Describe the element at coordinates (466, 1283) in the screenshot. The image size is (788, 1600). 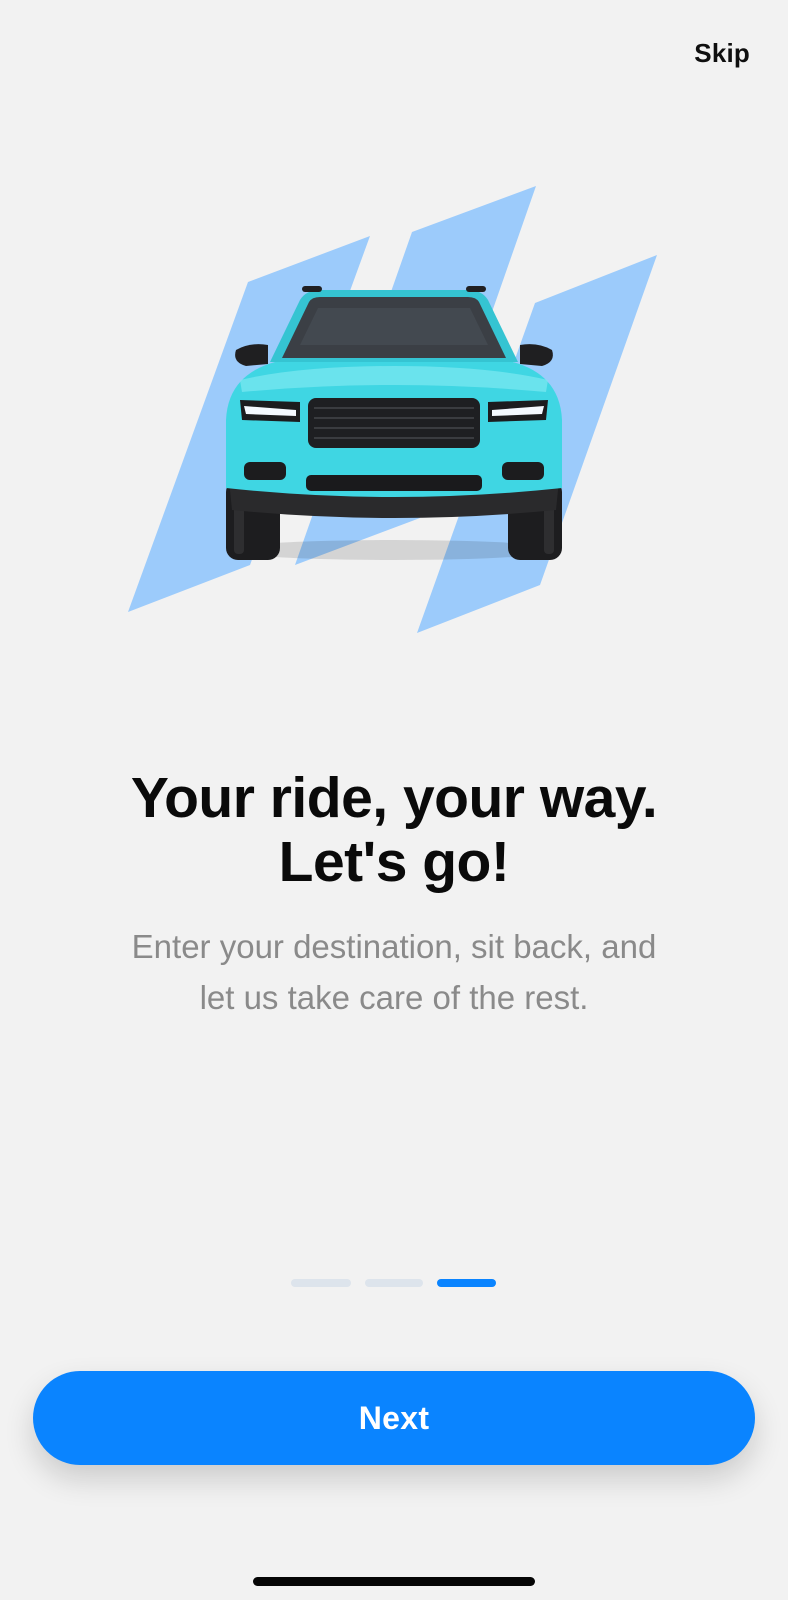
I see `page-dot-3-active` at that location.